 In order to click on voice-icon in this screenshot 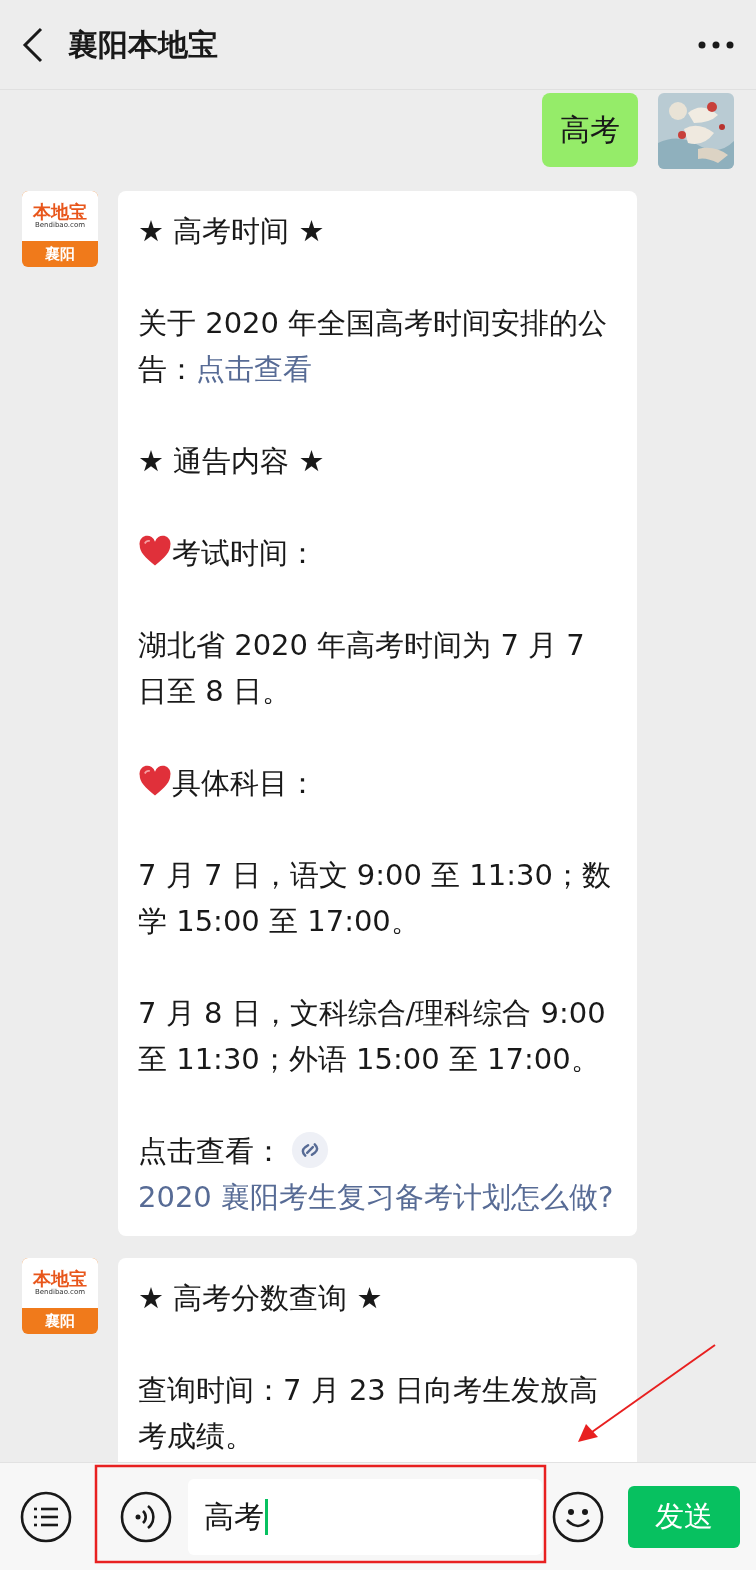, I will do `click(146, 1516)`.